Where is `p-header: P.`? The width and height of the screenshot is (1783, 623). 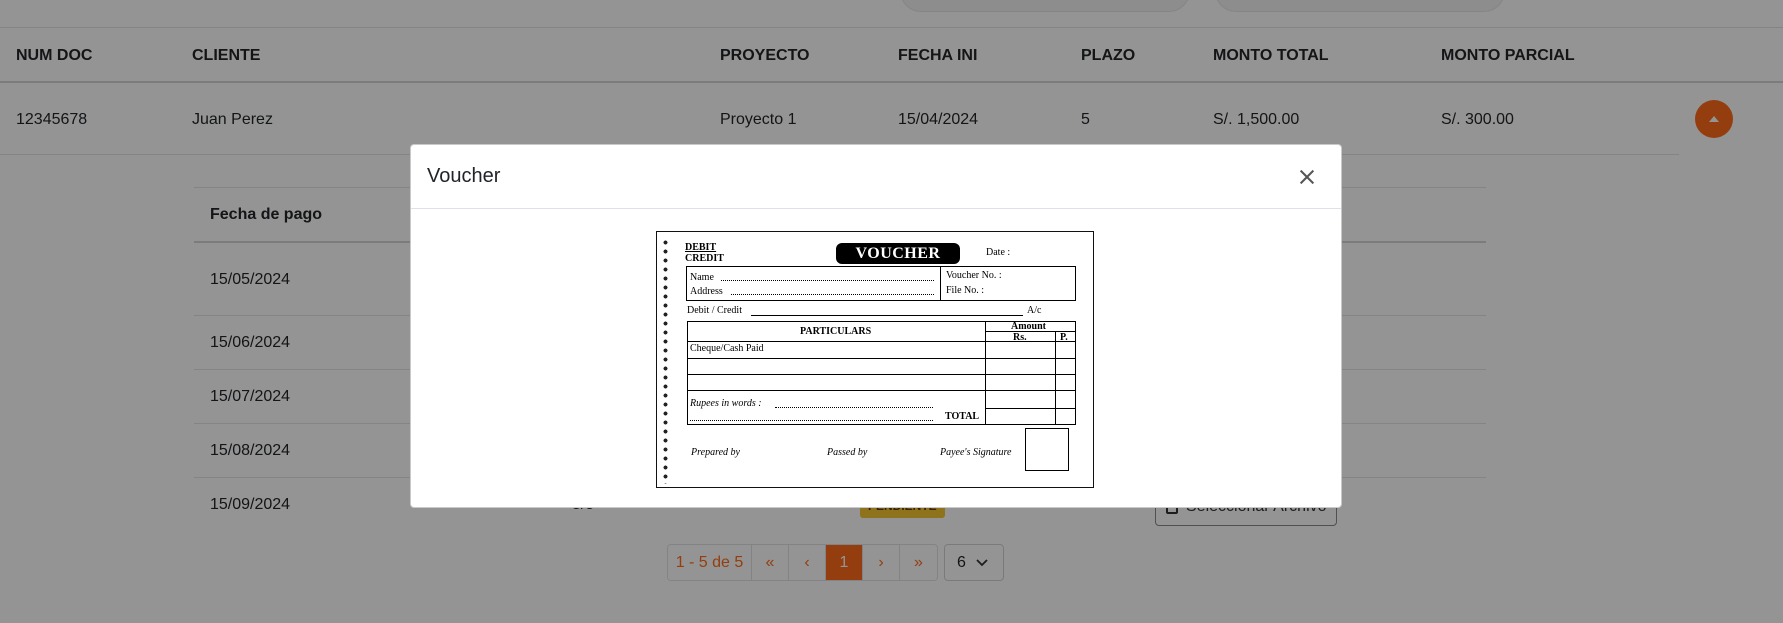 p-header: P. is located at coordinates (1064, 337).